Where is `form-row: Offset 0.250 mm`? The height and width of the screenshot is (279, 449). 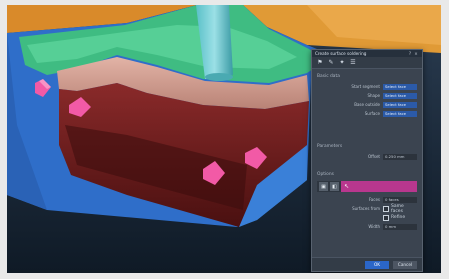 form-row: Offset 0.250 mm is located at coordinates (367, 156).